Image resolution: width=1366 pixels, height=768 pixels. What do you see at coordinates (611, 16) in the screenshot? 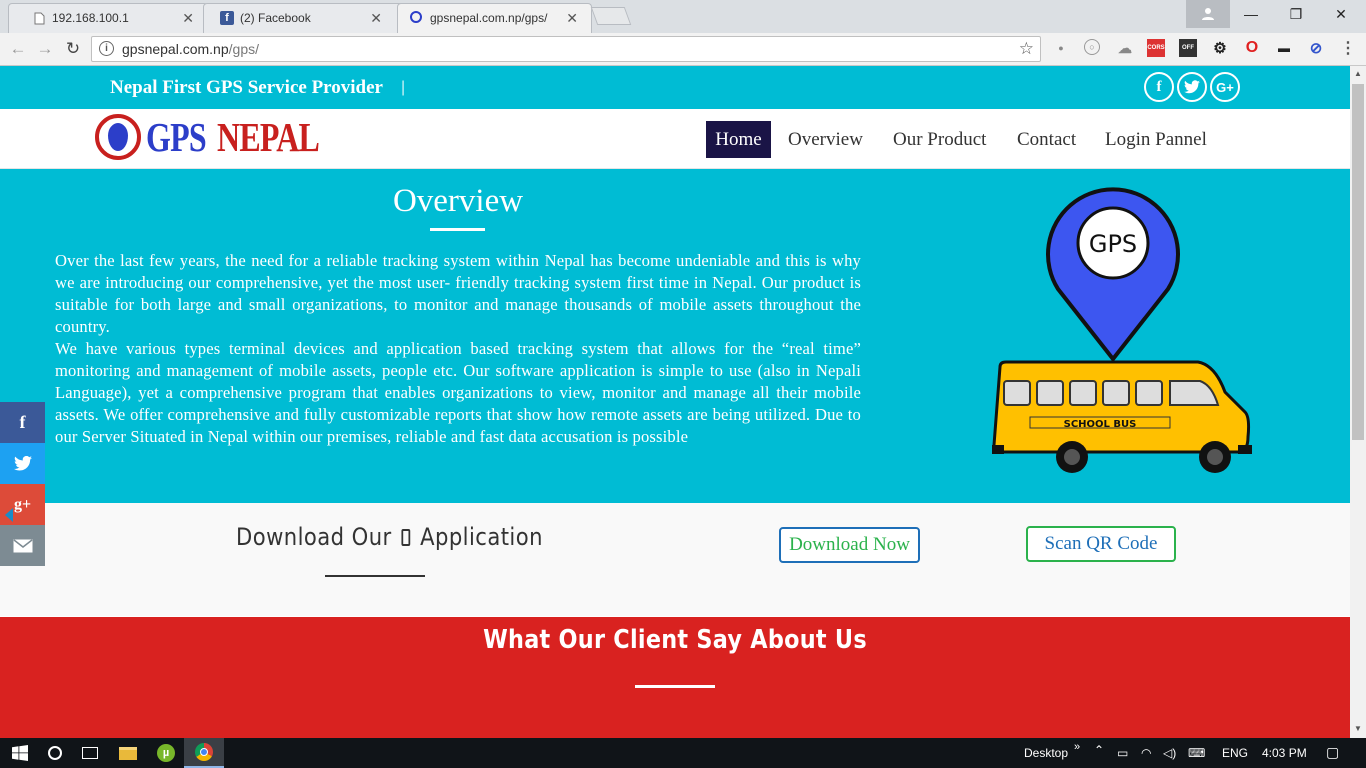
I see `new-tab-button` at bounding box center [611, 16].